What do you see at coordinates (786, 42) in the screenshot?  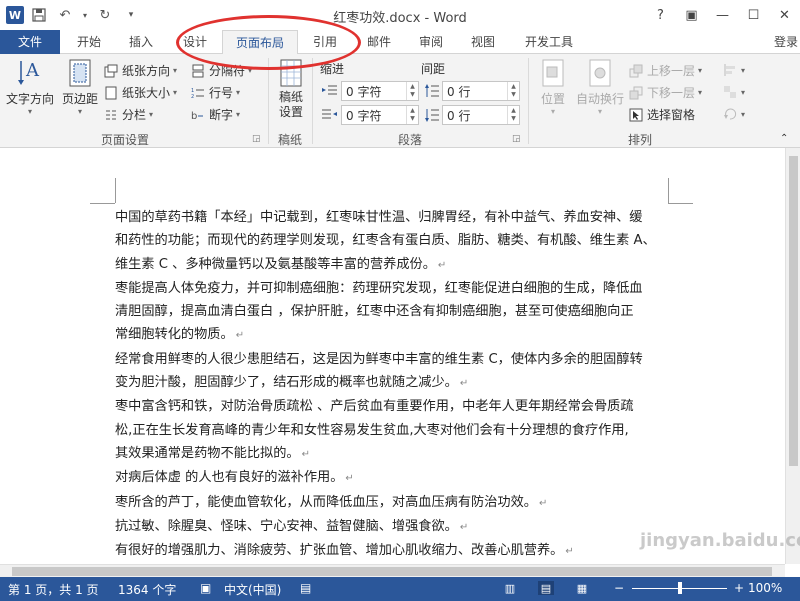 I see `sign-in-link: 登录` at bounding box center [786, 42].